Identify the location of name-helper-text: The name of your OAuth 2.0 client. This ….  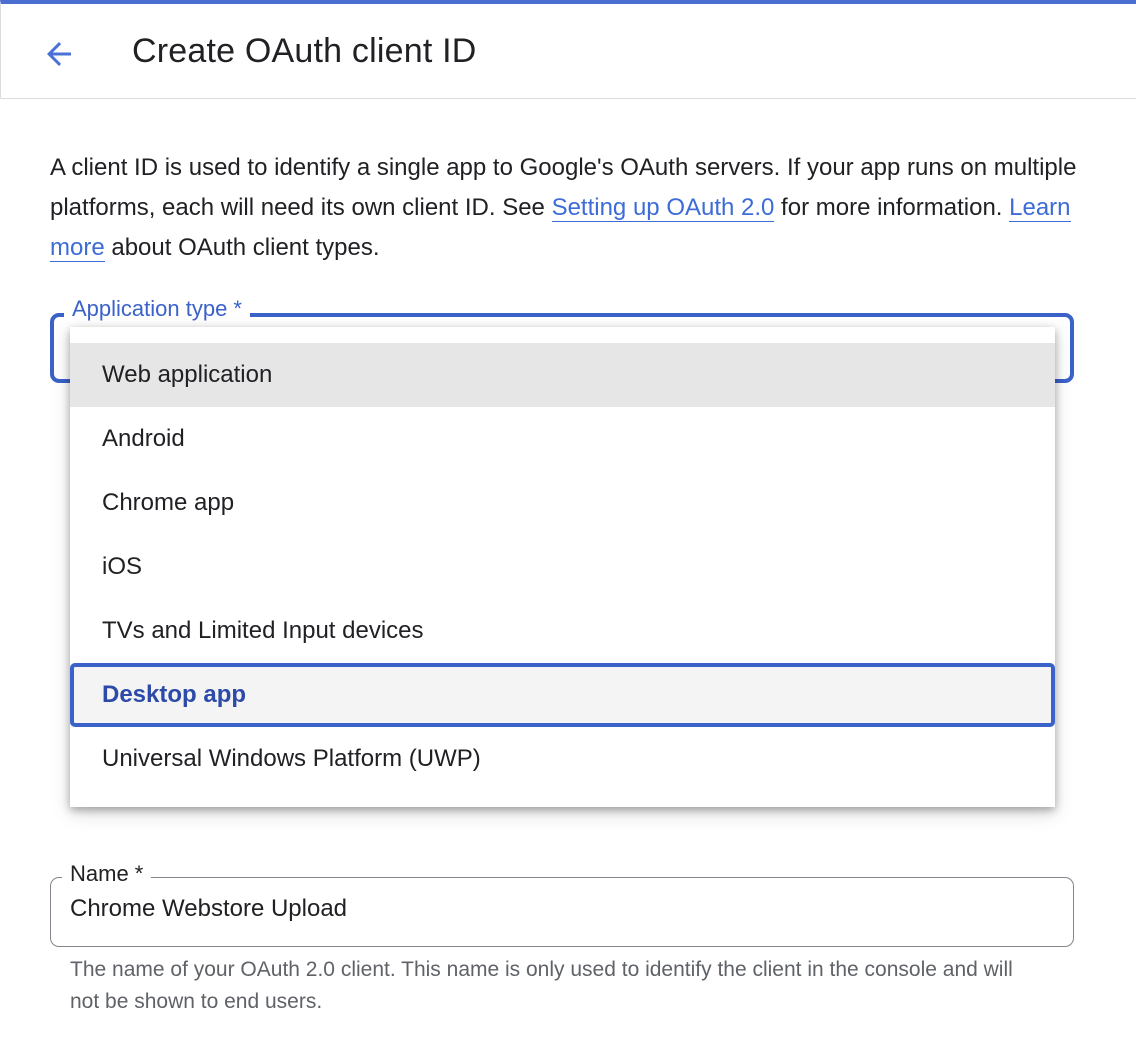
(541, 985).